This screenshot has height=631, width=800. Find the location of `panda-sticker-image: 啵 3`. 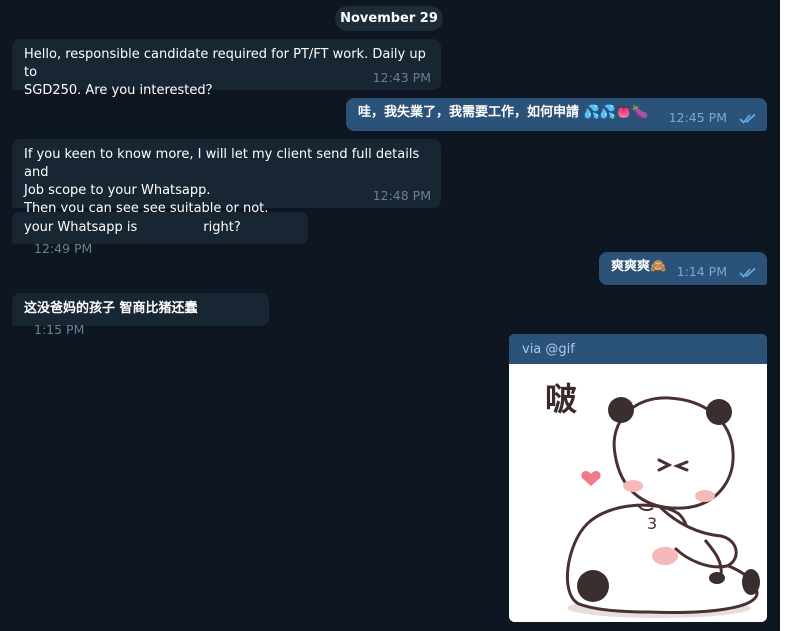

panda-sticker-image: 啵 3 is located at coordinates (638, 493).